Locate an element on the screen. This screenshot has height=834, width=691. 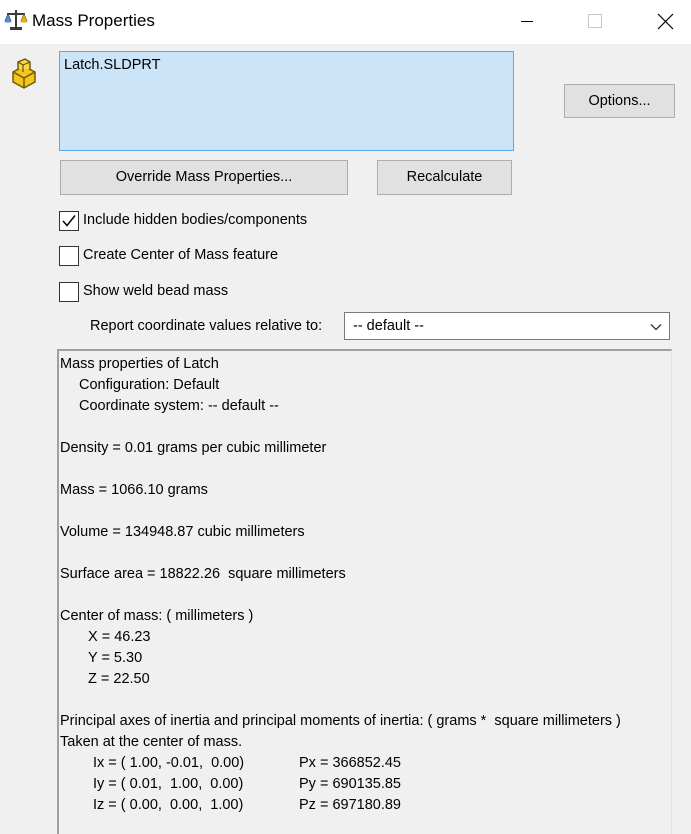
window-title: Mass Properties is located at coordinates (93, 20).